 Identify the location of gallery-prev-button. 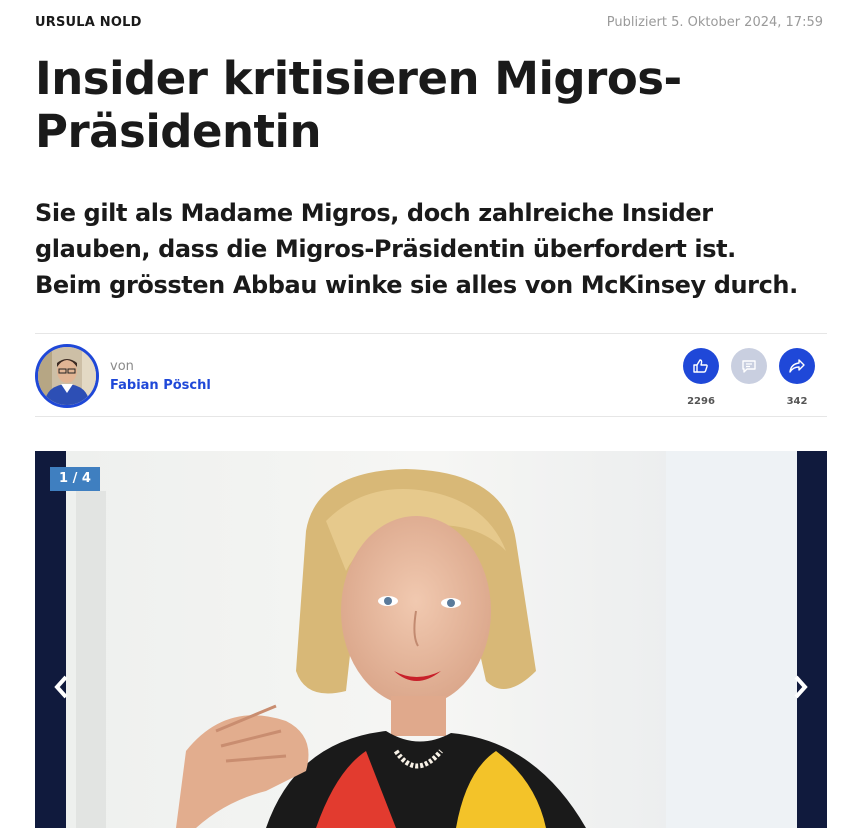
(61, 687).